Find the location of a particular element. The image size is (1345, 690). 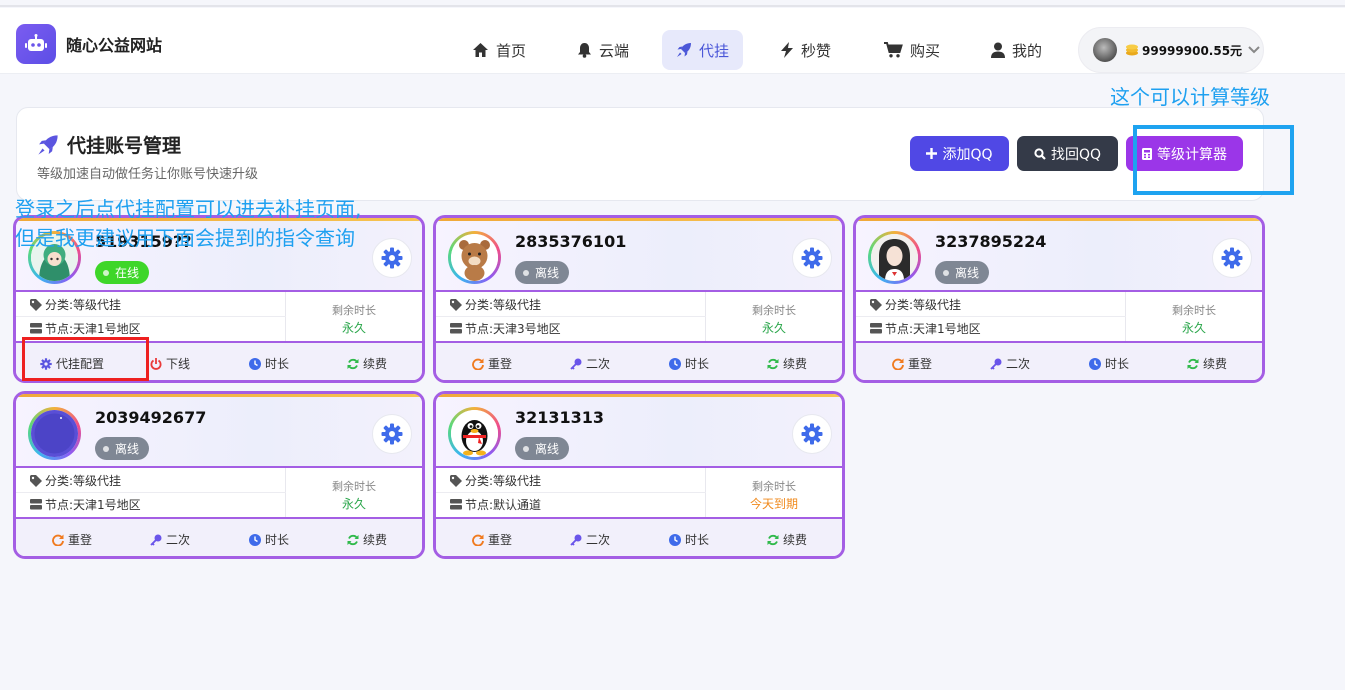

home-icon is located at coordinates (480, 50).